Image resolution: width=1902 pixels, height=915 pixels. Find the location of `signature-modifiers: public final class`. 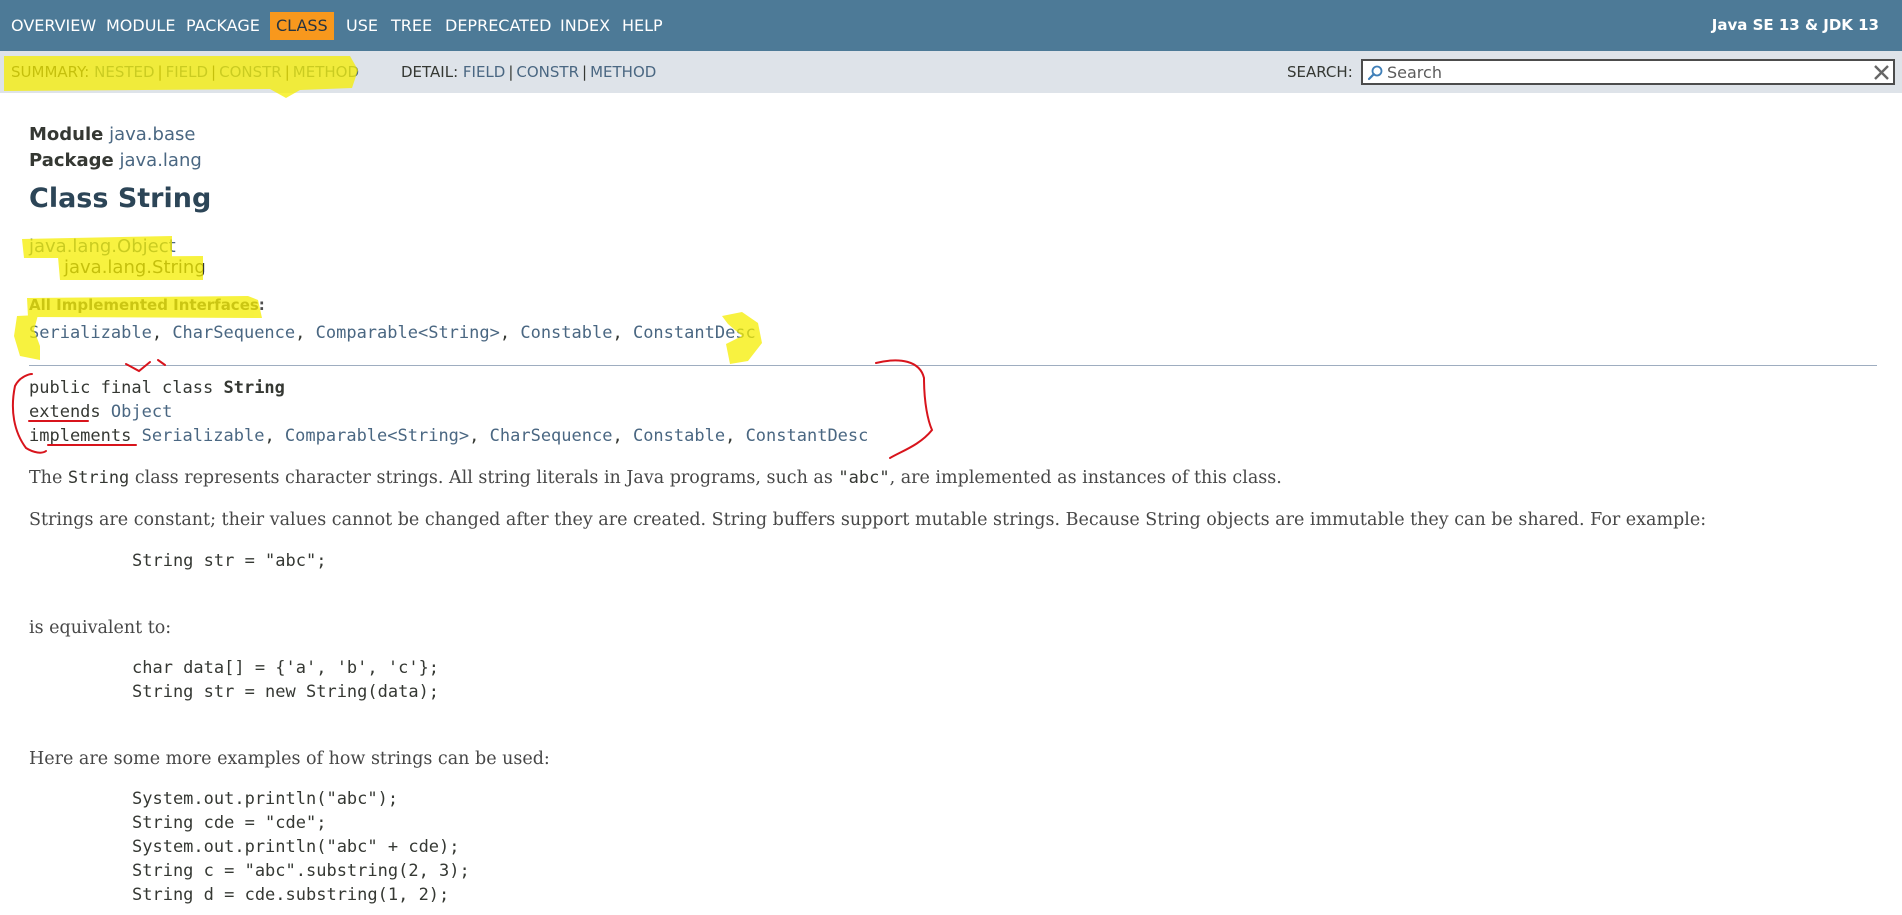

signature-modifiers: public final class is located at coordinates (121, 388).